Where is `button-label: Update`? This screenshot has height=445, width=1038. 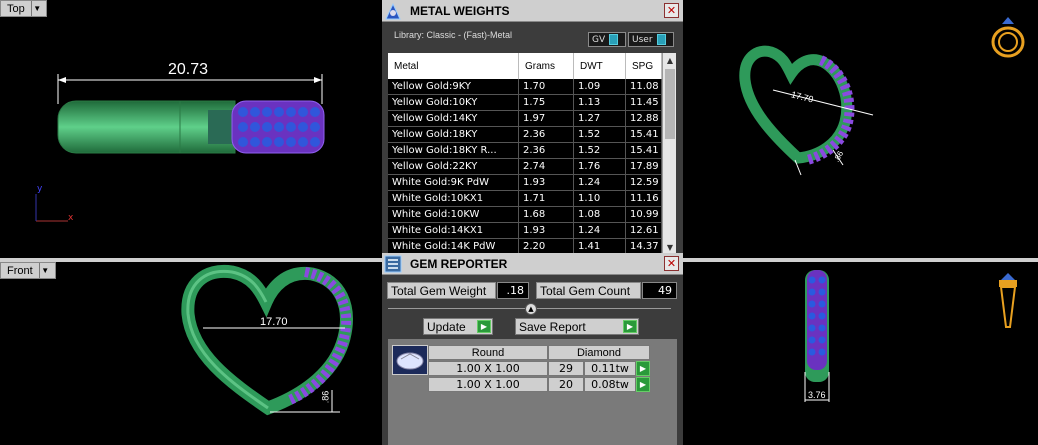 button-label: Update is located at coordinates (446, 326).